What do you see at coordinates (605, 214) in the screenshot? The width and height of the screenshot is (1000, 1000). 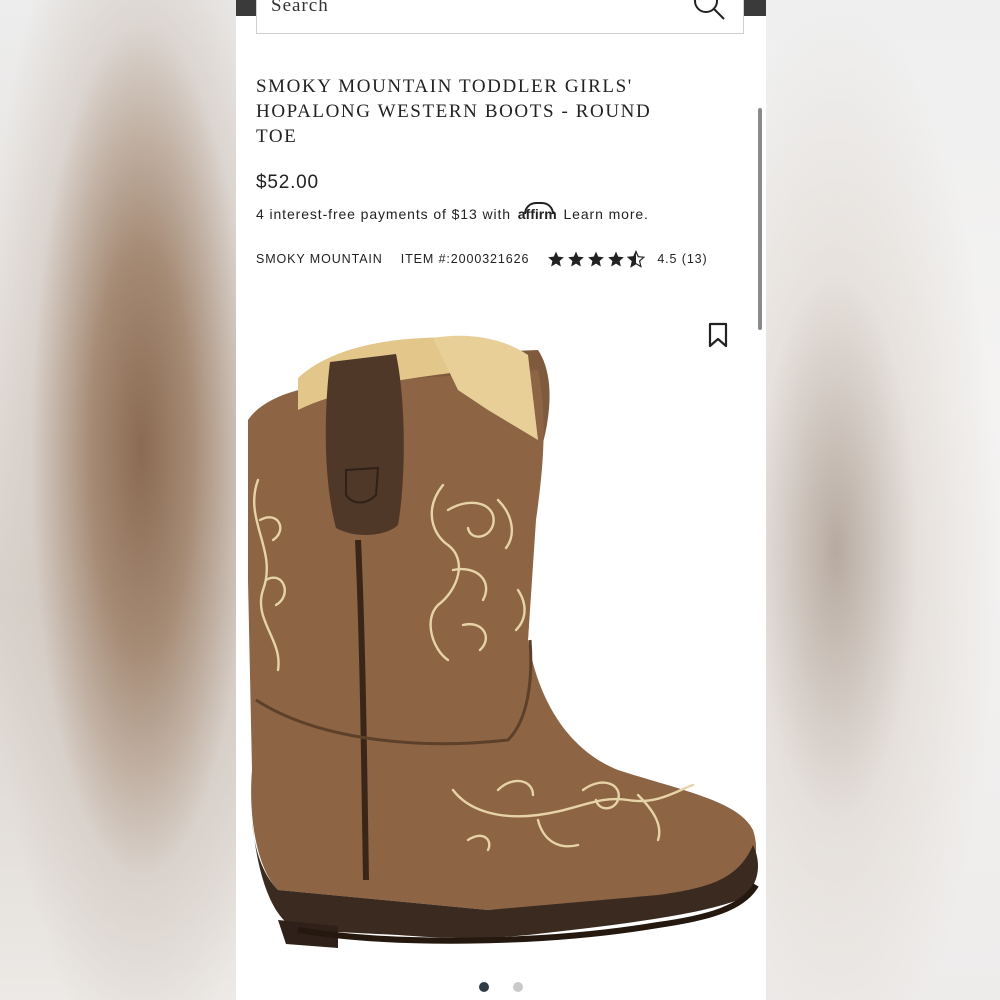 I see `learn-more-link: Learn more.` at bounding box center [605, 214].